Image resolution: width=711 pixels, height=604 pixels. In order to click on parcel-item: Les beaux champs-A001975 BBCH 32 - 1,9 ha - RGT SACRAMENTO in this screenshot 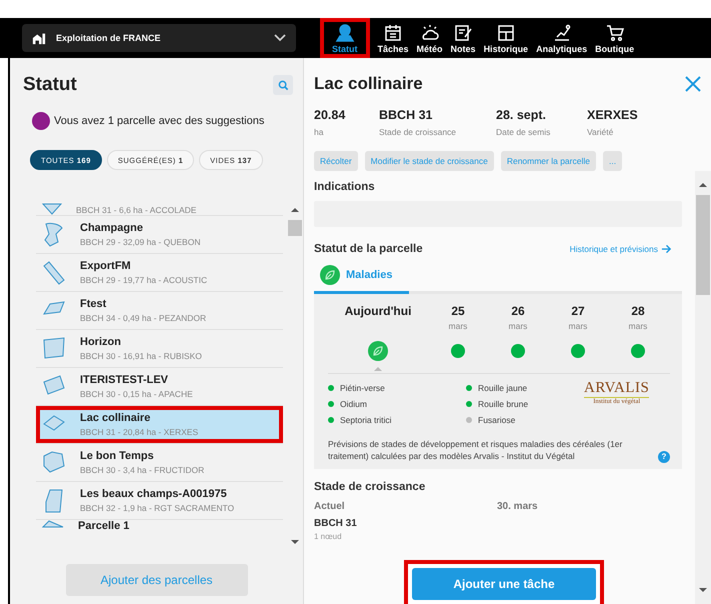, I will do `click(160, 501)`.